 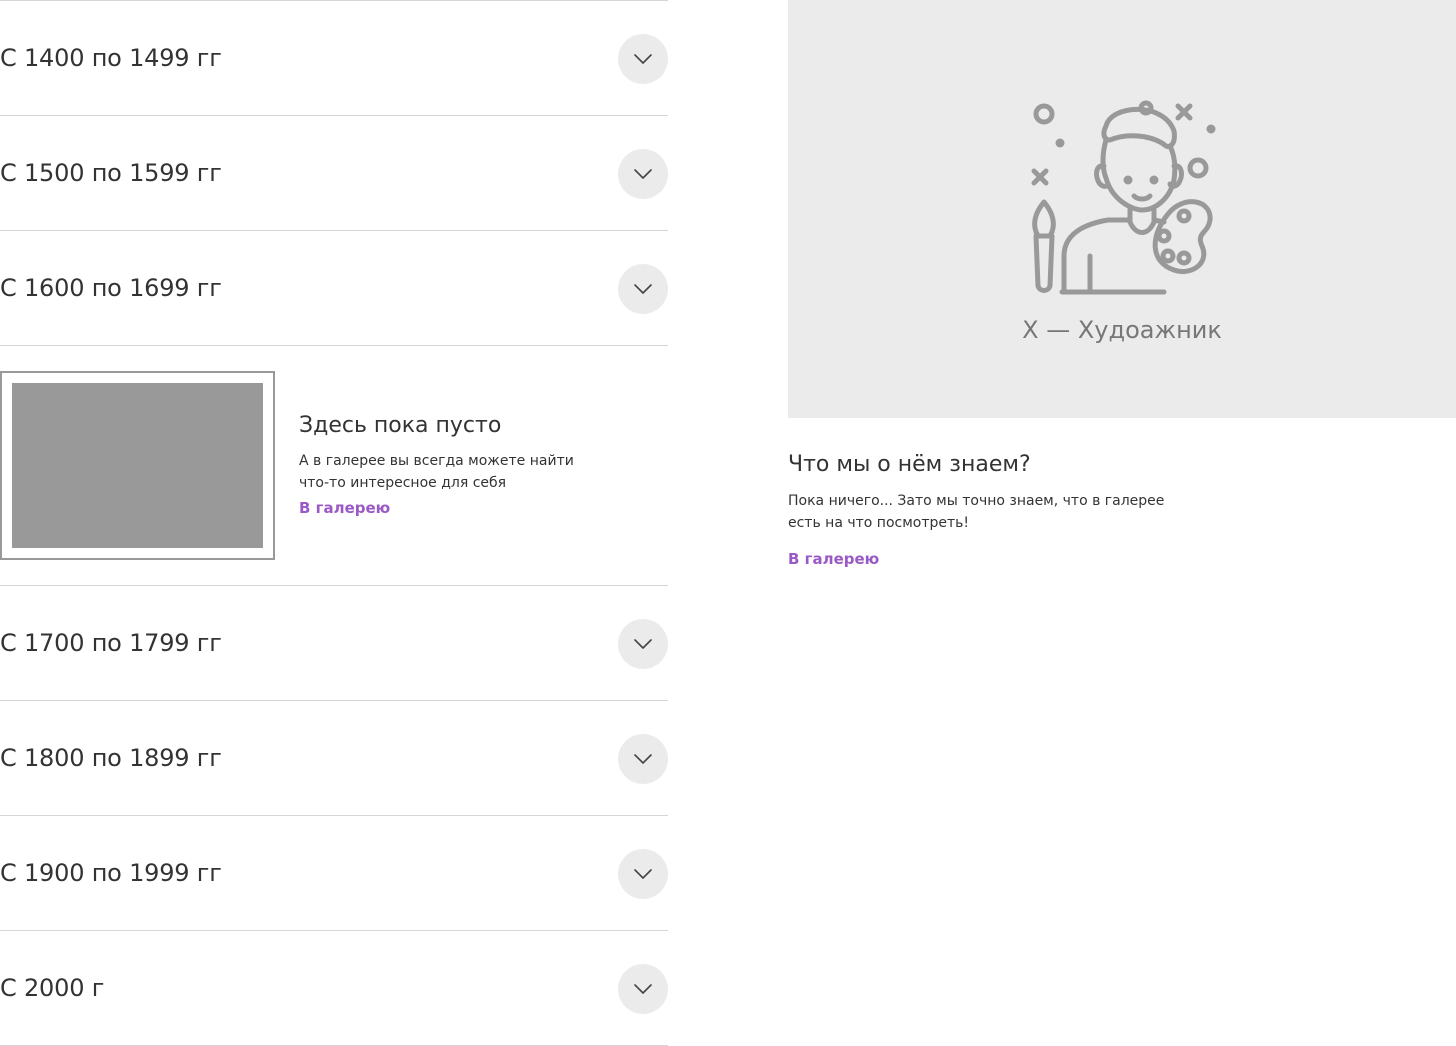 What do you see at coordinates (111, 873) in the screenshot?
I see `period-label: С 1900 по 1999 гг` at bounding box center [111, 873].